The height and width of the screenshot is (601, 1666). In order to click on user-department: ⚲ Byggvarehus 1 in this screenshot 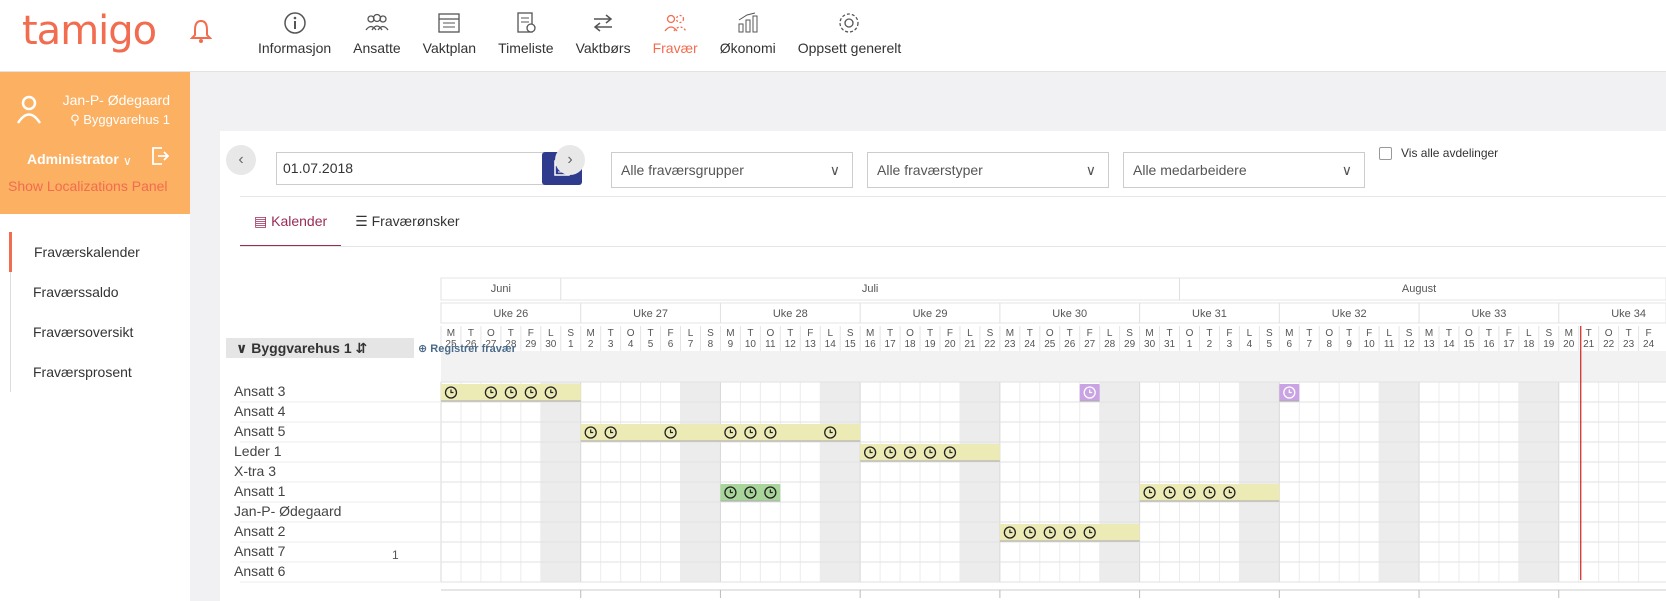, I will do `click(120, 120)`.